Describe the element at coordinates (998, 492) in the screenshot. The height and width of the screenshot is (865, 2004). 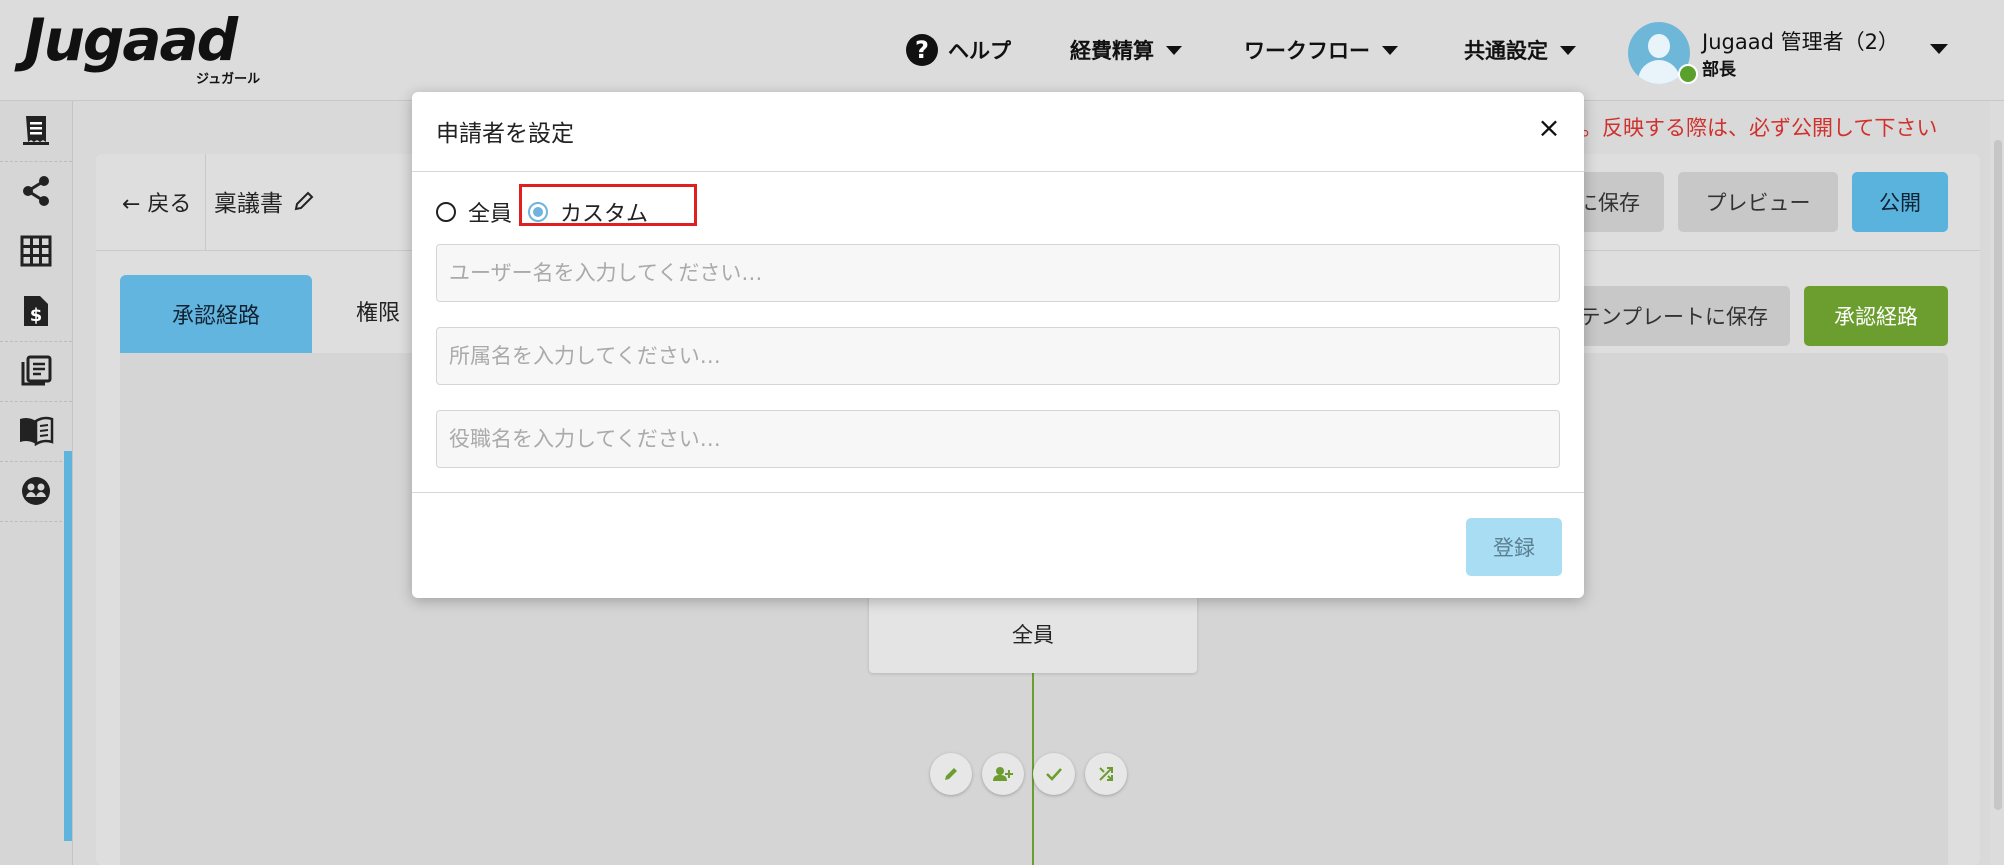
I see `dialog-footer-divider` at that location.